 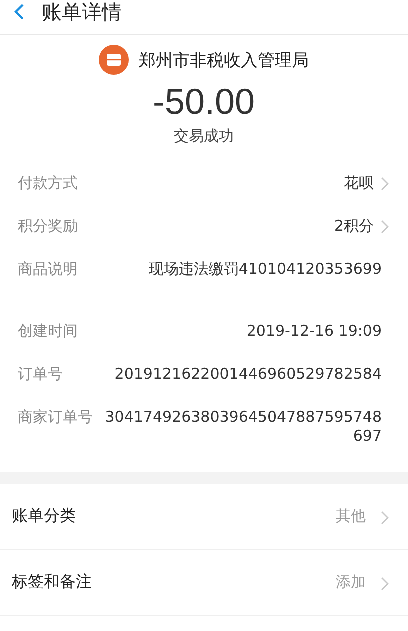 What do you see at coordinates (48, 226) in the screenshot?
I see `detail-label: 积分奖励` at bounding box center [48, 226].